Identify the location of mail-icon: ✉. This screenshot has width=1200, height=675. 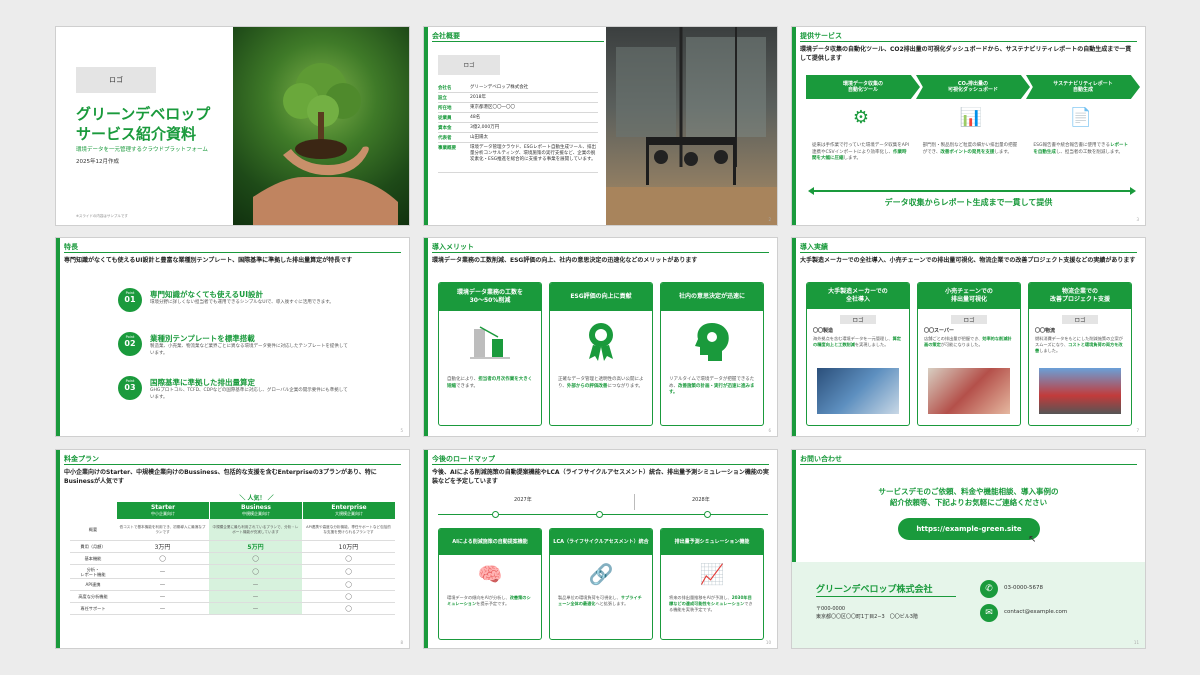
(989, 613).